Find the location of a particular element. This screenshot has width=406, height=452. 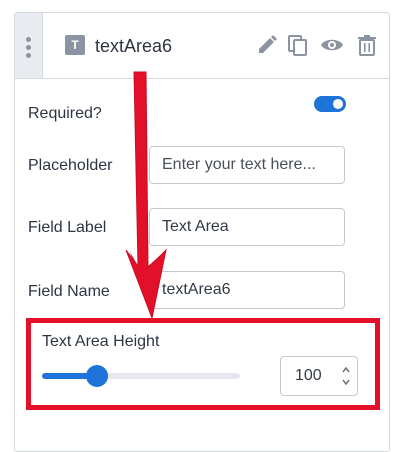

annotation-arrow-icon is located at coordinates (146, 195).